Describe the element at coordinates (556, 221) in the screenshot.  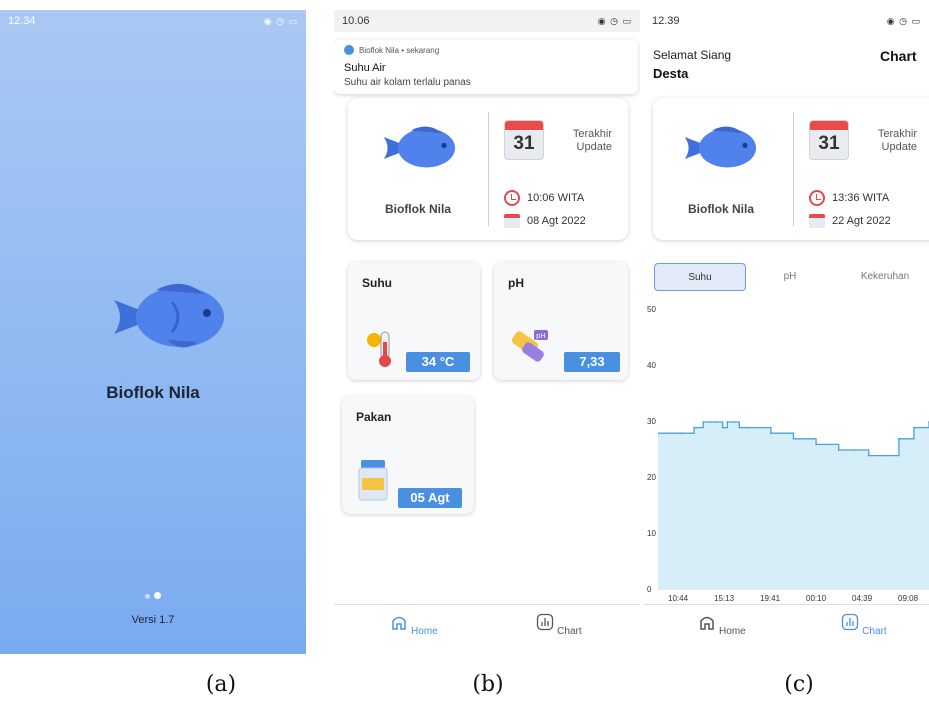
I see `update-date: 08 Agt 2022` at that location.